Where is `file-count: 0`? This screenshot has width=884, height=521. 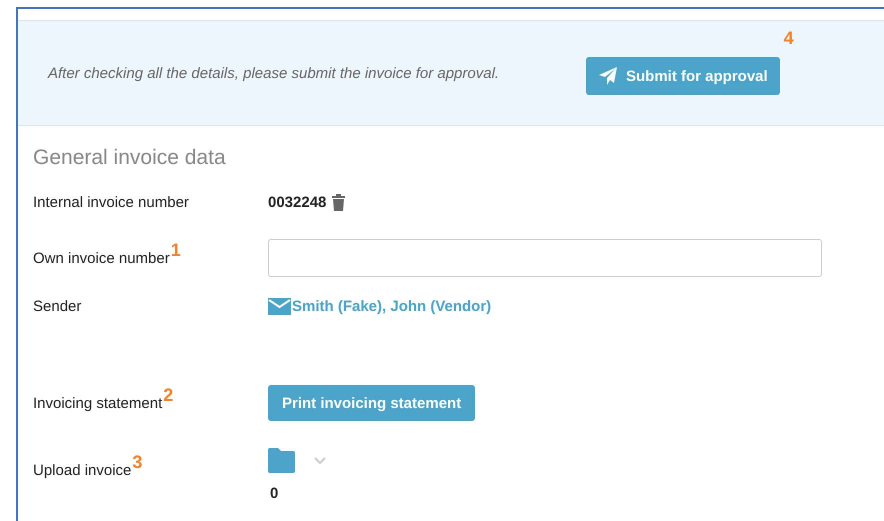 file-count: 0 is located at coordinates (273, 493).